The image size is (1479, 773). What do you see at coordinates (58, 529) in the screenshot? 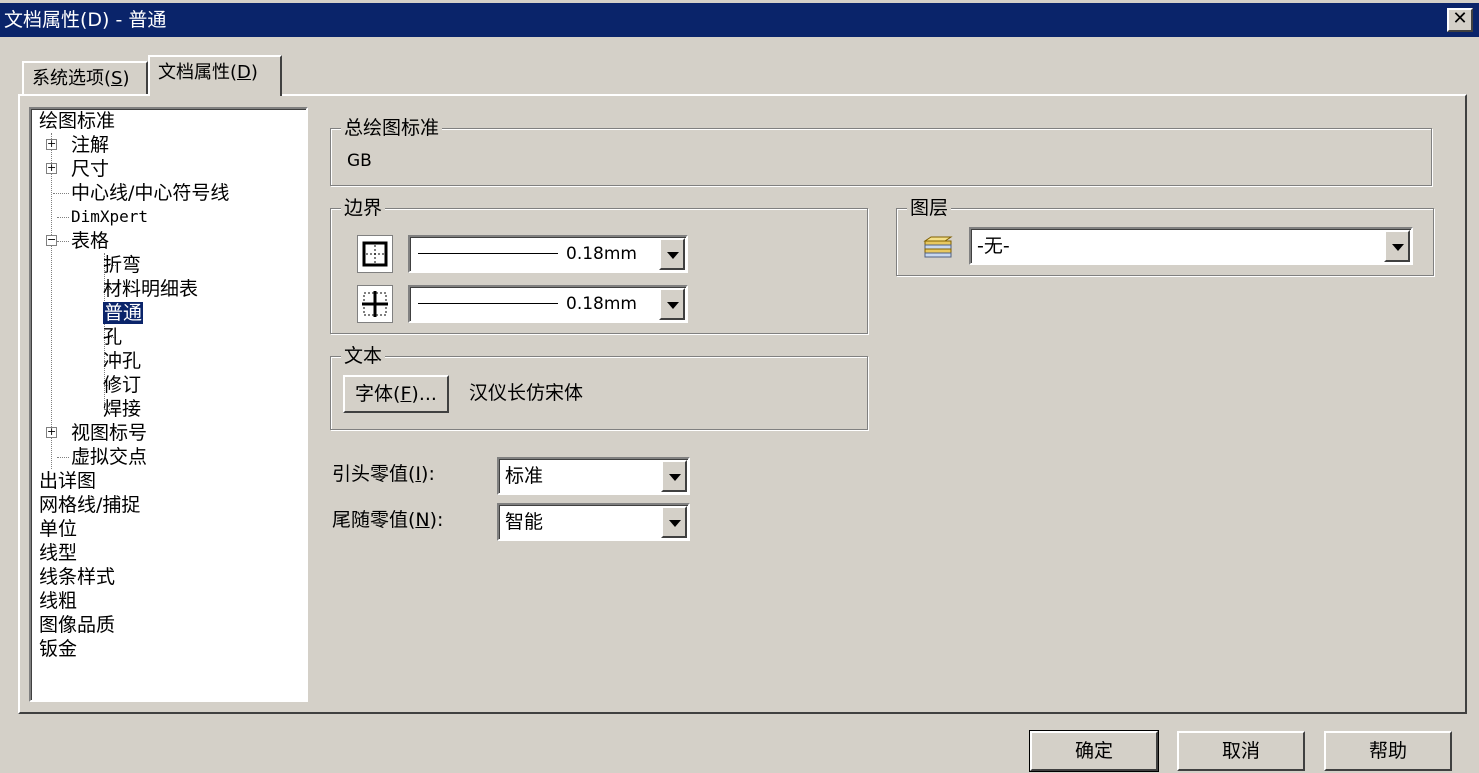
I see `tree-item-units: 单位` at bounding box center [58, 529].